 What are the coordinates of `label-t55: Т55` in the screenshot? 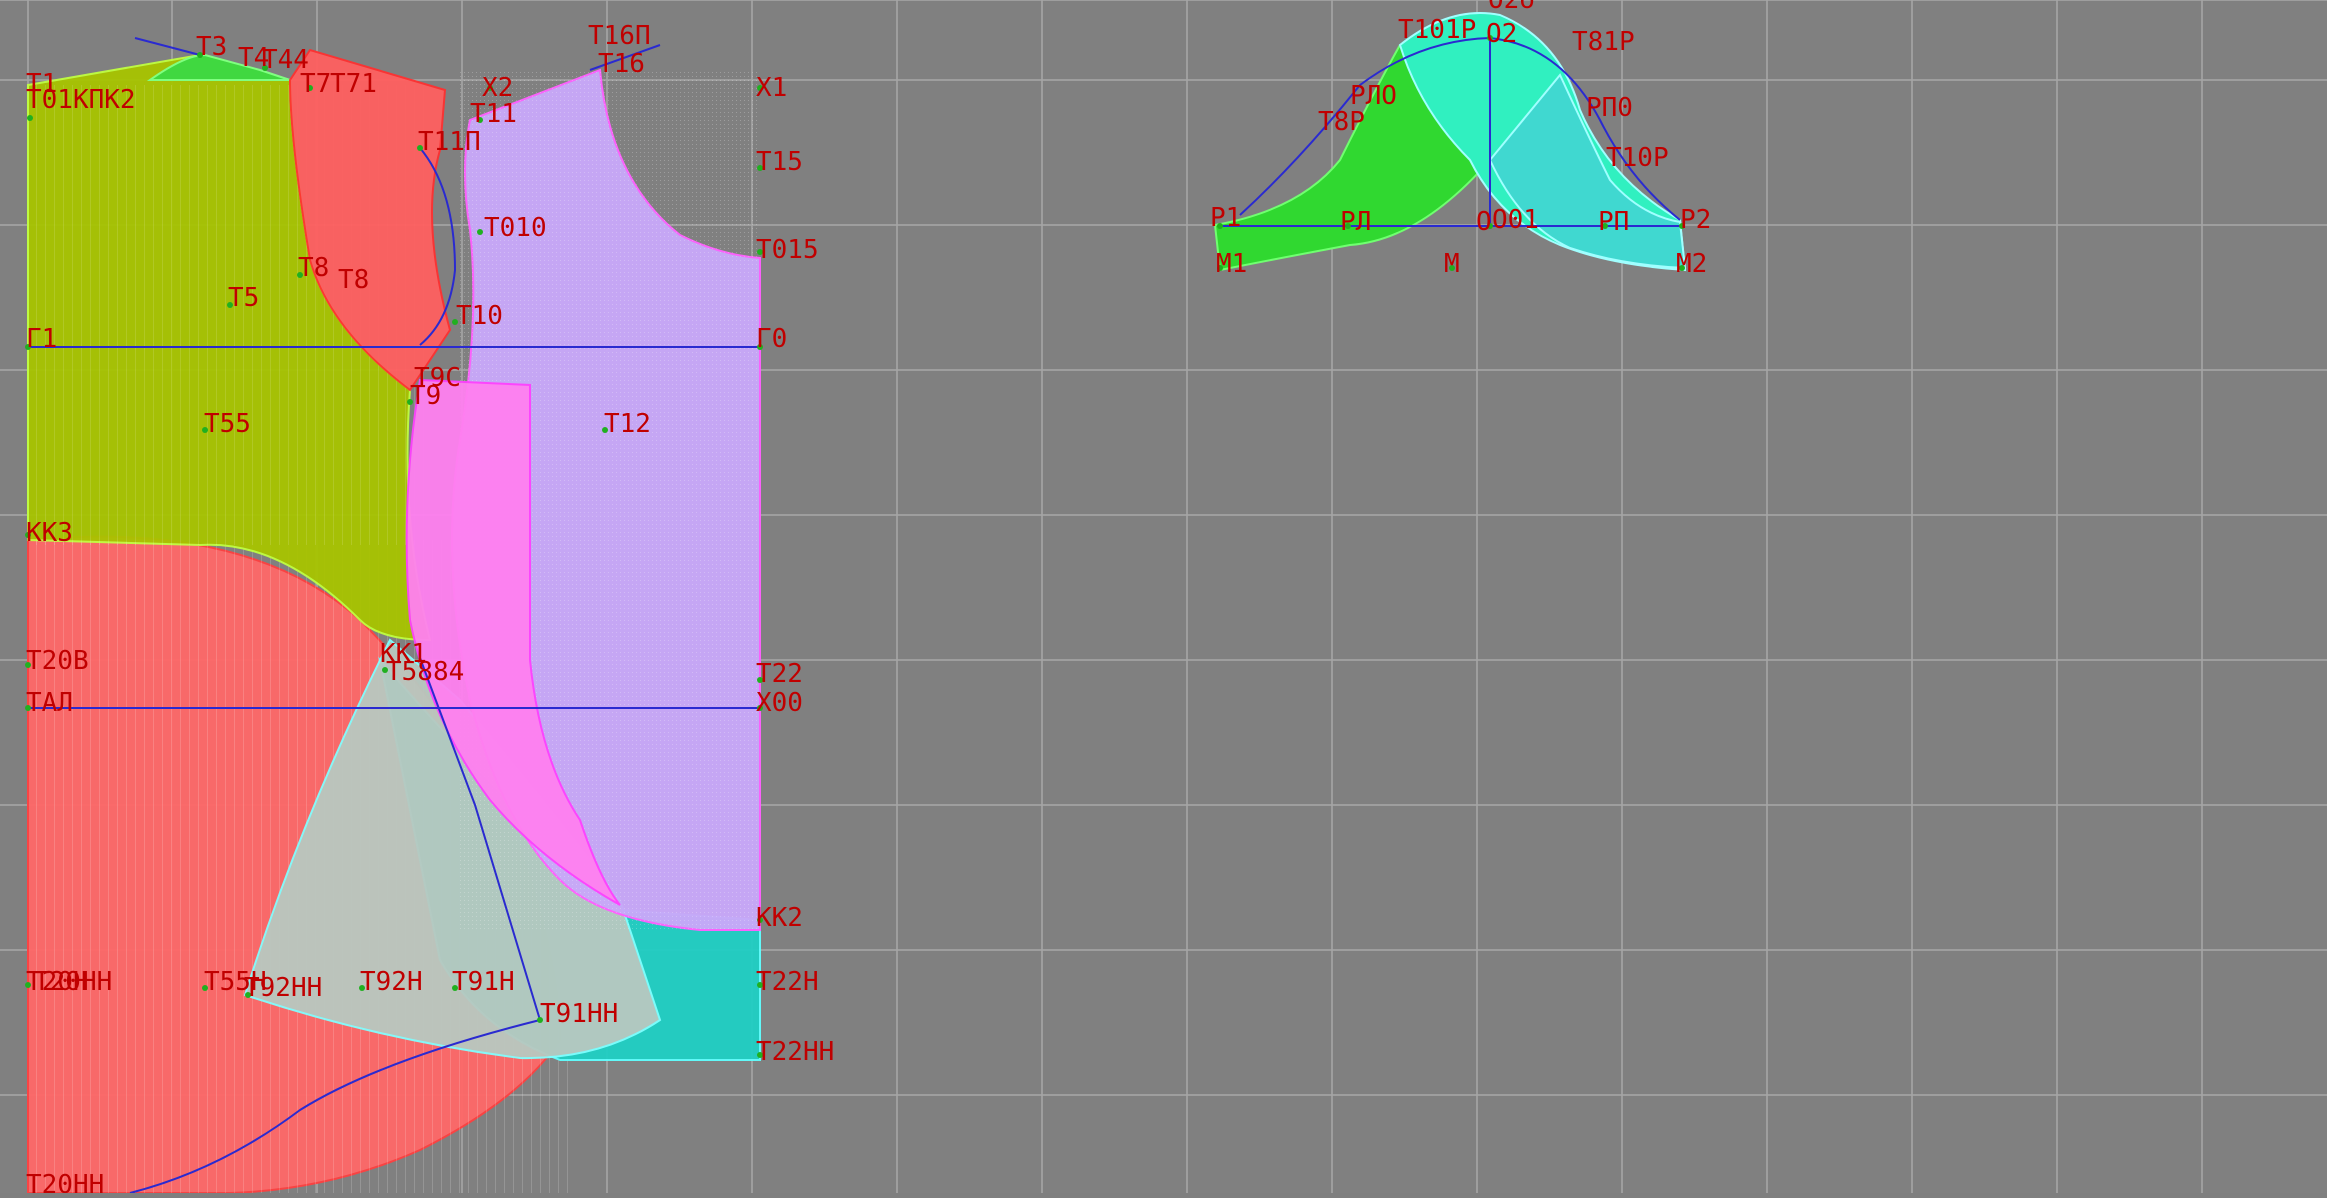 It's located at (227, 424).